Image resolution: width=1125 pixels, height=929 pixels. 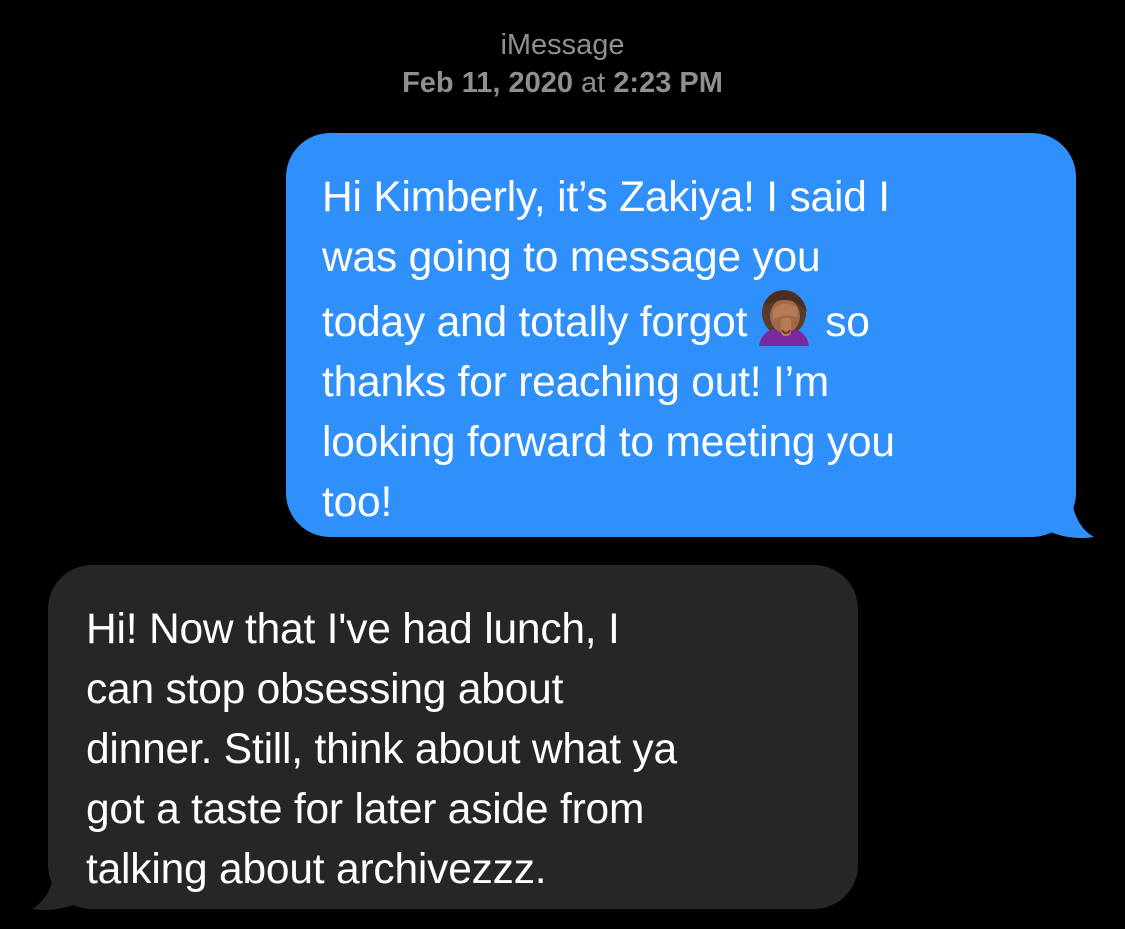 What do you see at coordinates (847, 322) in the screenshot?
I see `message-line: so` at bounding box center [847, 322].